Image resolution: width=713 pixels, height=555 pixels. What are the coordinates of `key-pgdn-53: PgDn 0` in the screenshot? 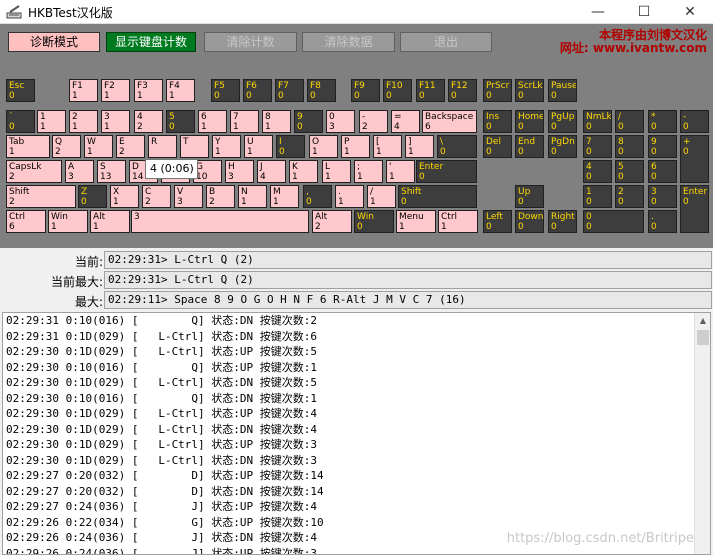 It's located at (562, 146).